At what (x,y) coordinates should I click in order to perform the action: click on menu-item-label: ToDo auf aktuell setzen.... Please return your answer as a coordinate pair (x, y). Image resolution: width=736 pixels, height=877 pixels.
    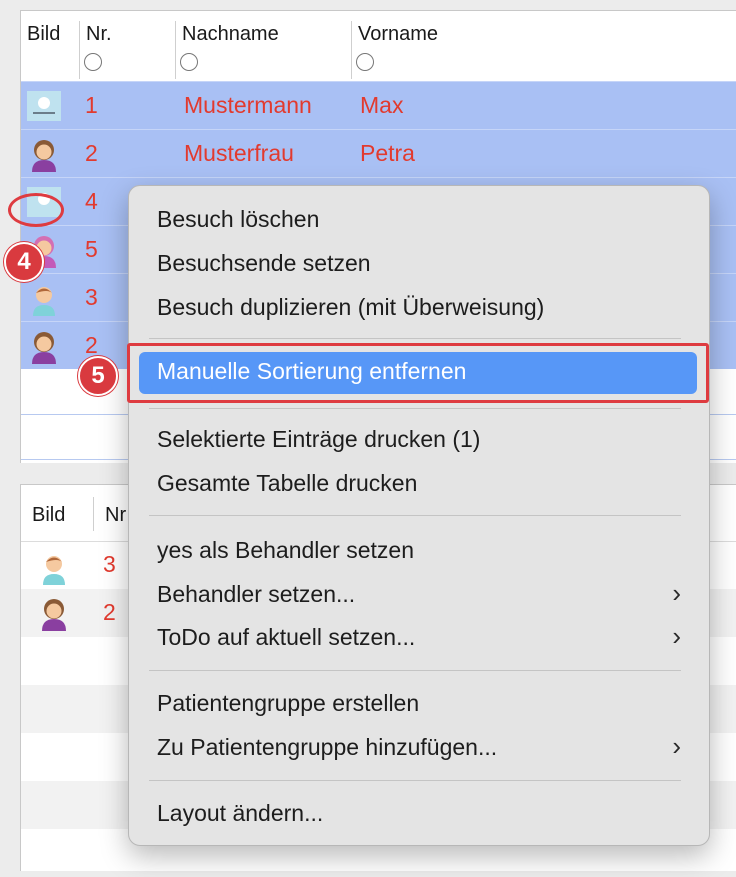
    Looking at the image, I should click on (286, 637).